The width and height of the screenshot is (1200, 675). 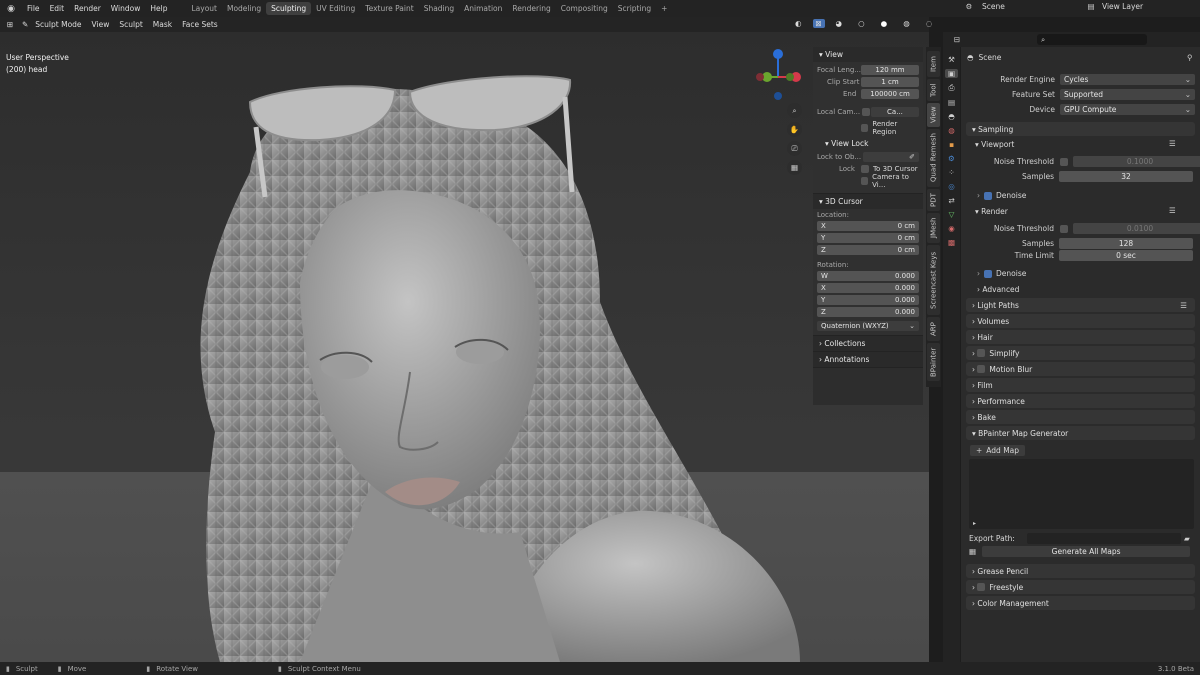 What do you see at coordinates (1064, 161) in the screenshot?
I see `vp-noise-threshold-checkbox` at bounding box center [1064, 161].